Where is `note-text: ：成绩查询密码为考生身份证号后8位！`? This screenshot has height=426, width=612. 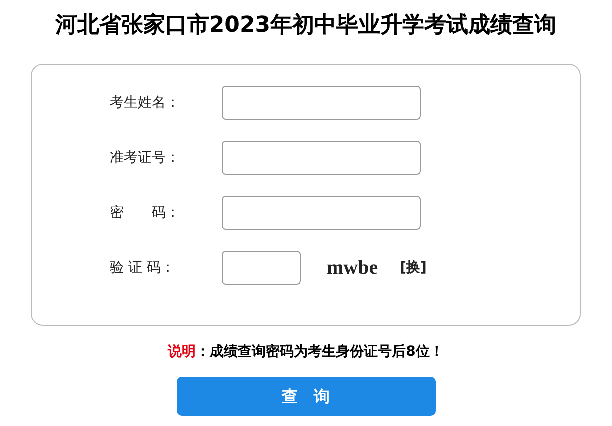 note-text: ：成绩查询密码为考生身份证号后8位！ is located at coordinates (320, 352).